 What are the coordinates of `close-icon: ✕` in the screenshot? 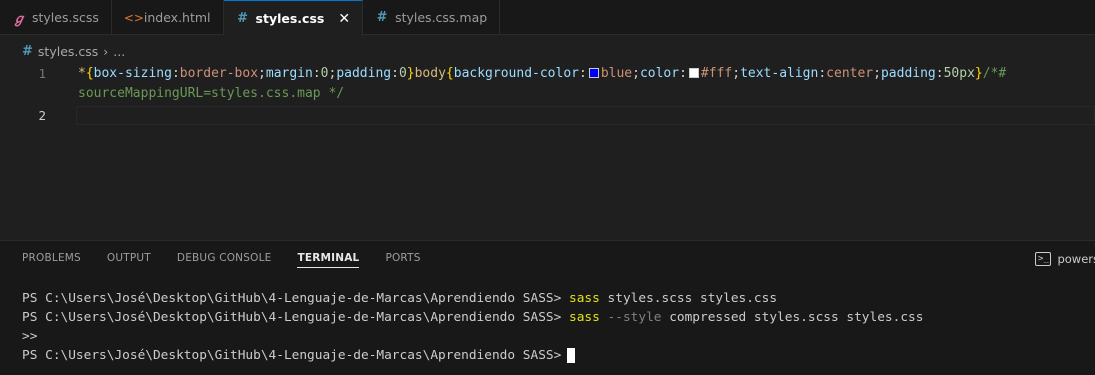 It's located at (344, 19).